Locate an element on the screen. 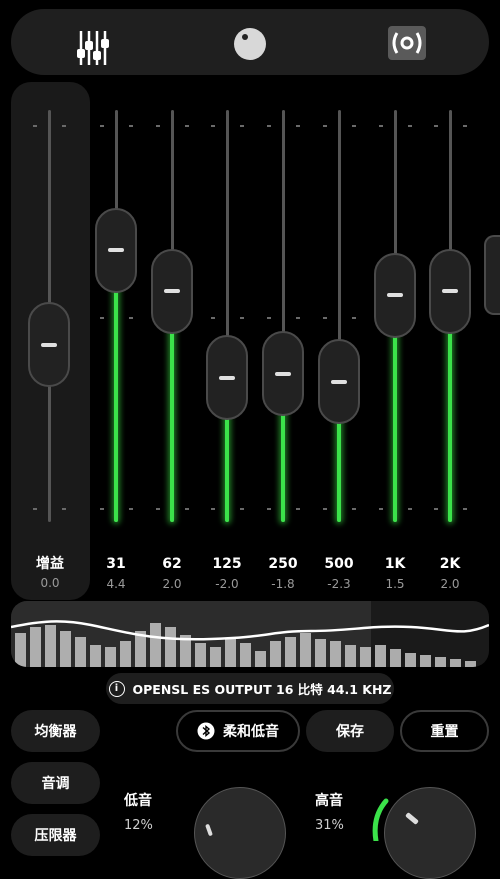 The image size is (500, 879). reset-button: 重置 is located at coordinates (444, 731).